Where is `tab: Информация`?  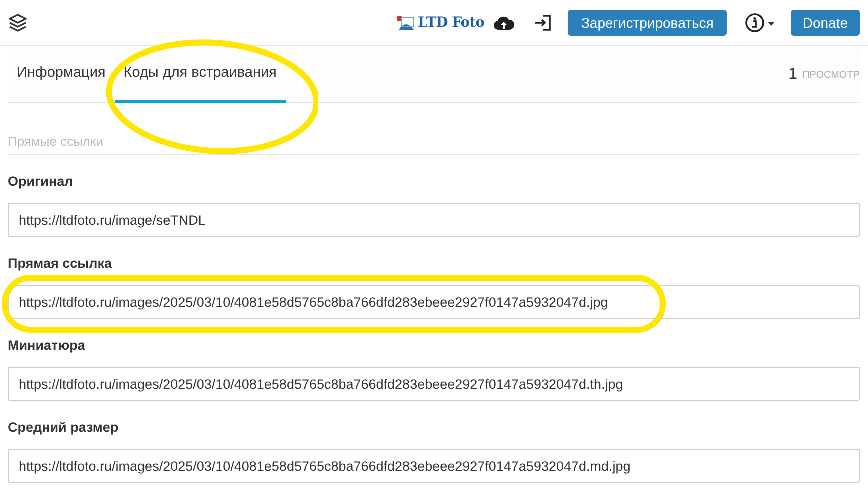
tab: Информация is located at coordinates (61, 74).